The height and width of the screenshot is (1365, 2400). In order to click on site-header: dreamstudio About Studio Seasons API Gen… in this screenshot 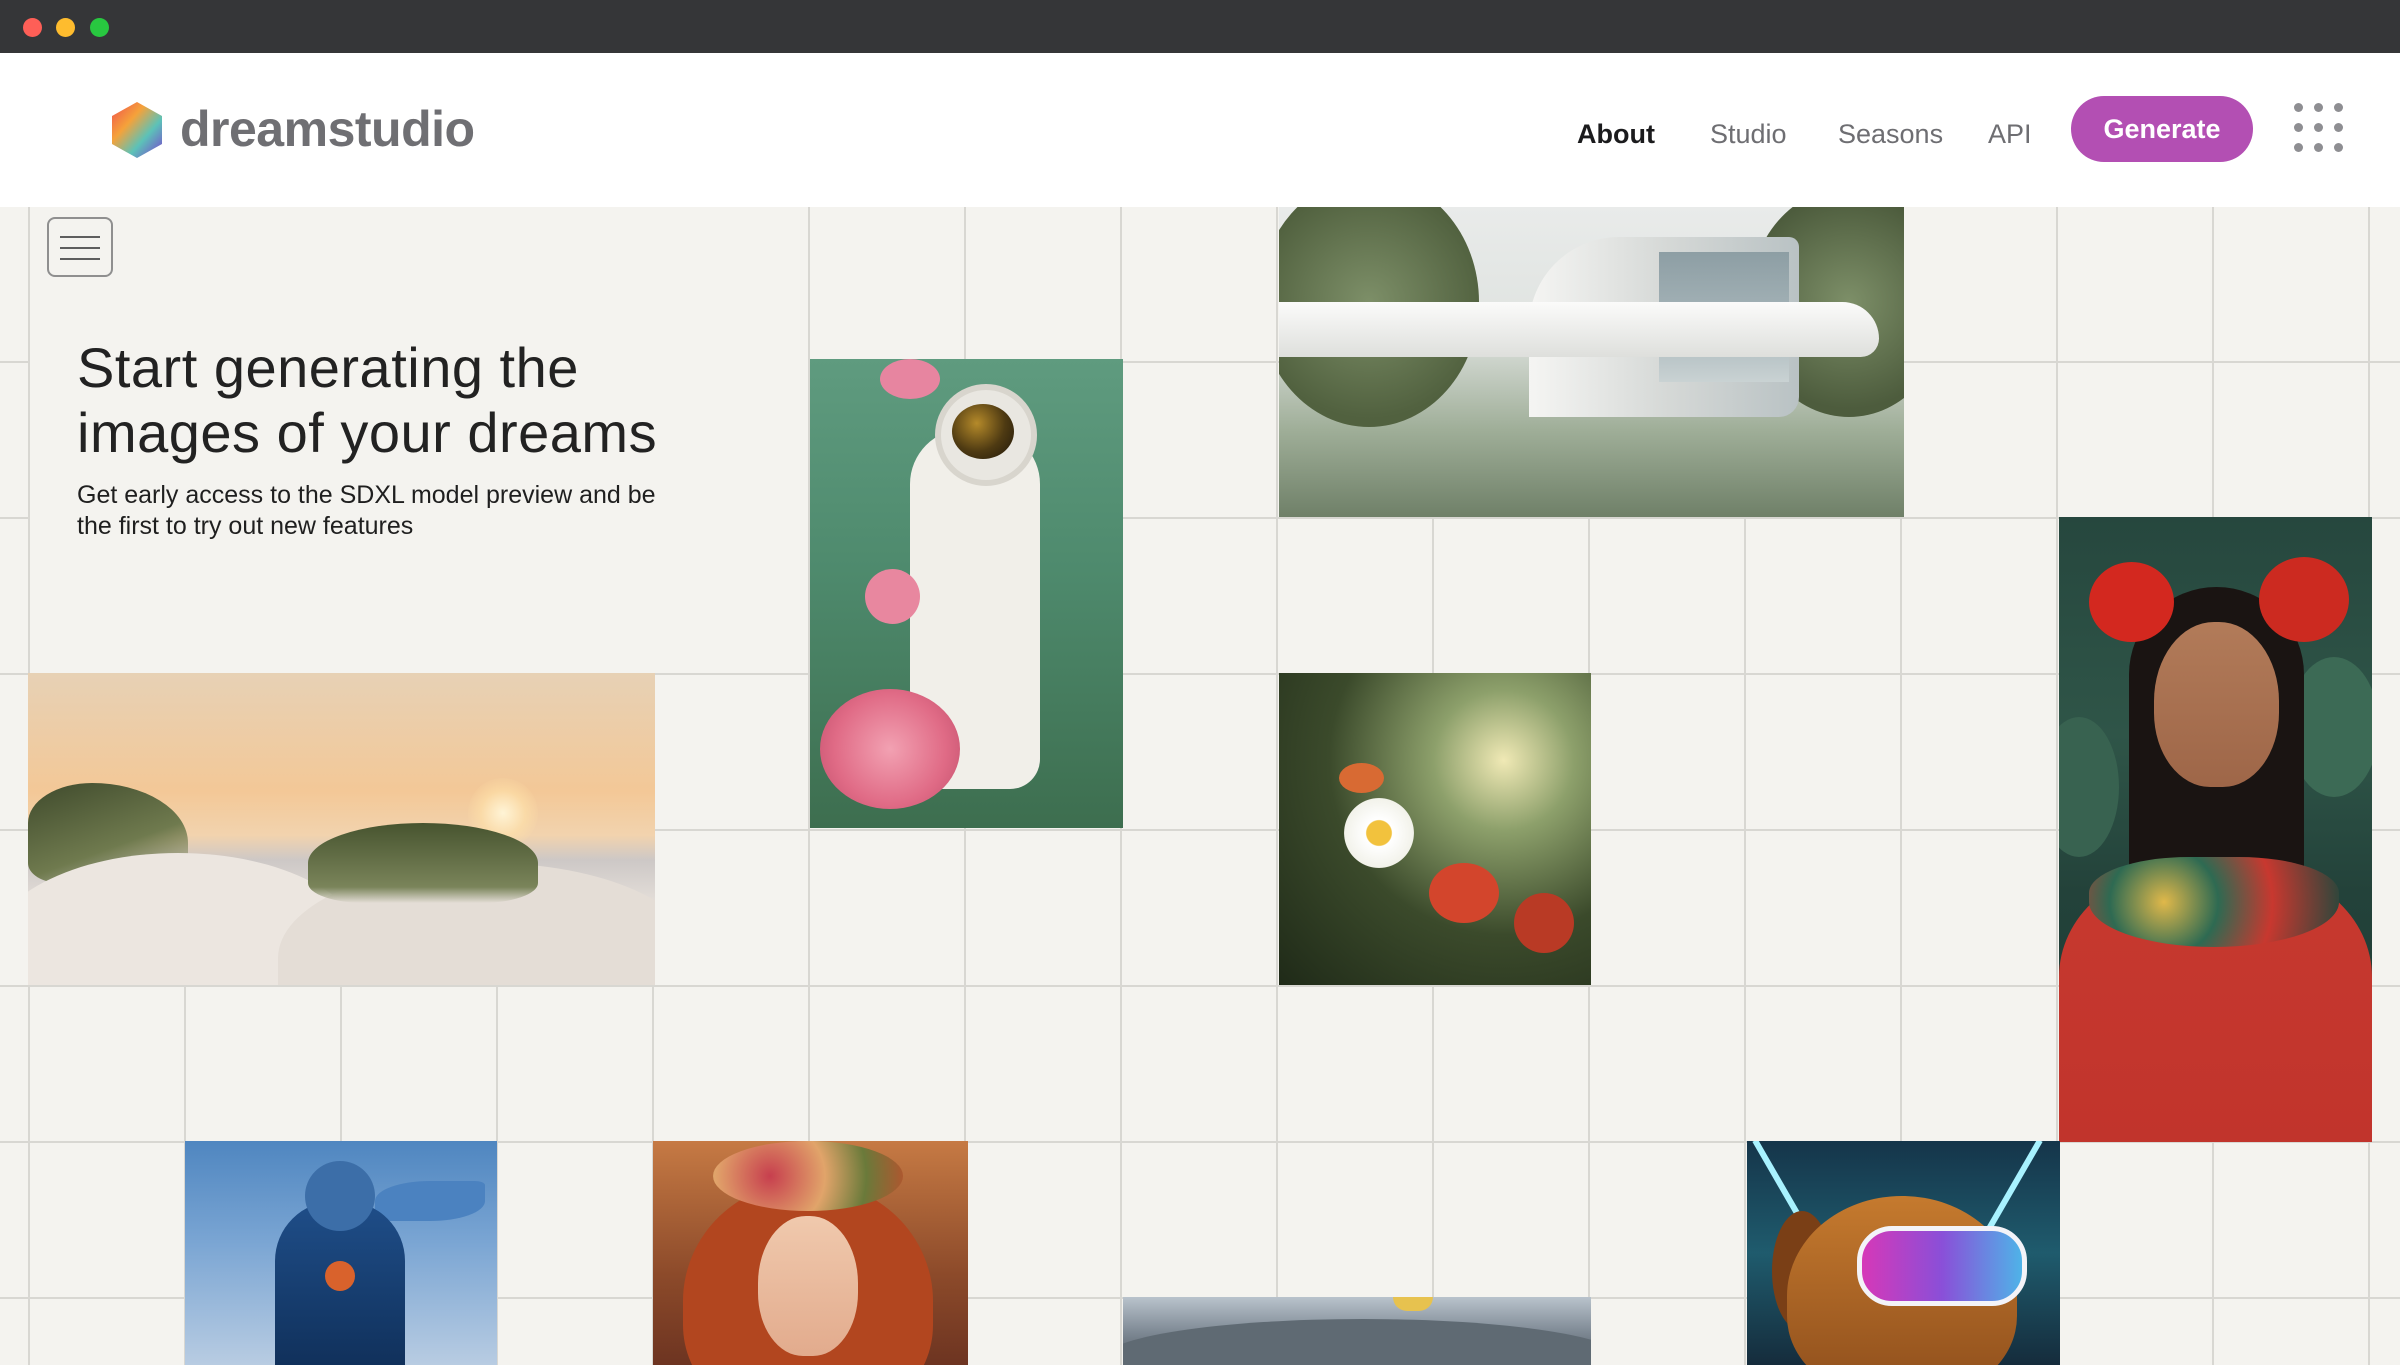, I will do `click(1200, 130)`.